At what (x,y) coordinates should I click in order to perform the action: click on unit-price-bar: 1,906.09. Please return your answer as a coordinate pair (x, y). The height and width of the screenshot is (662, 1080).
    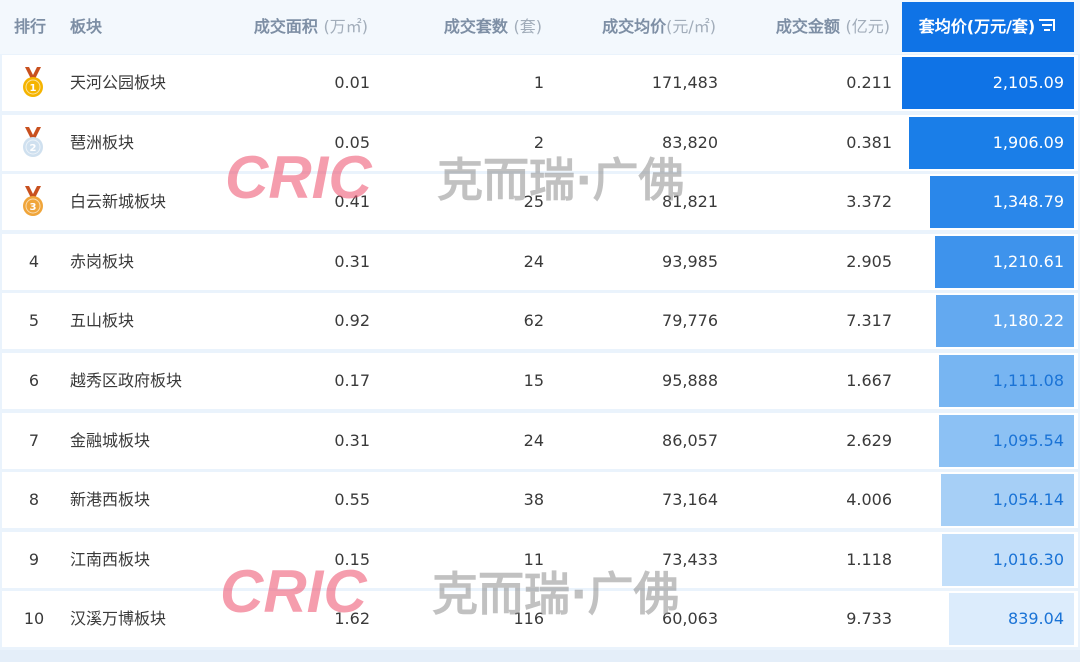
    Looking at the image, I should click on (991, 142).